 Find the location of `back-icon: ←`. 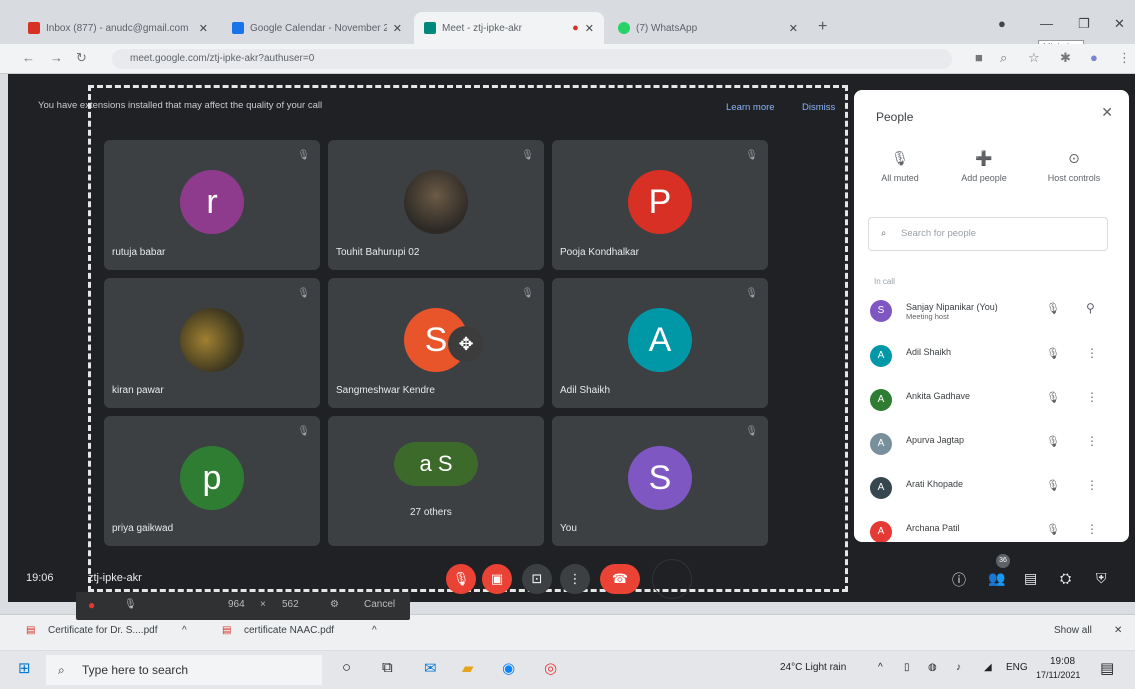

back-icon: ← is located at coordinates (28, 57).